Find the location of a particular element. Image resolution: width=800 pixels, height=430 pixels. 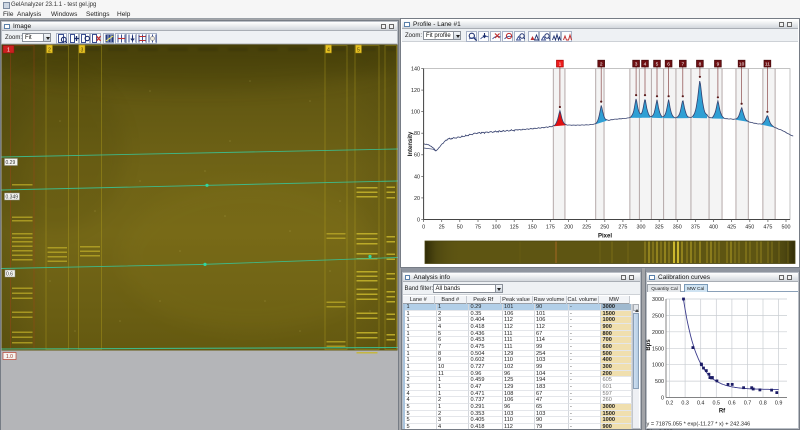

svg-text: 80 is located at coordinates (417, 134).